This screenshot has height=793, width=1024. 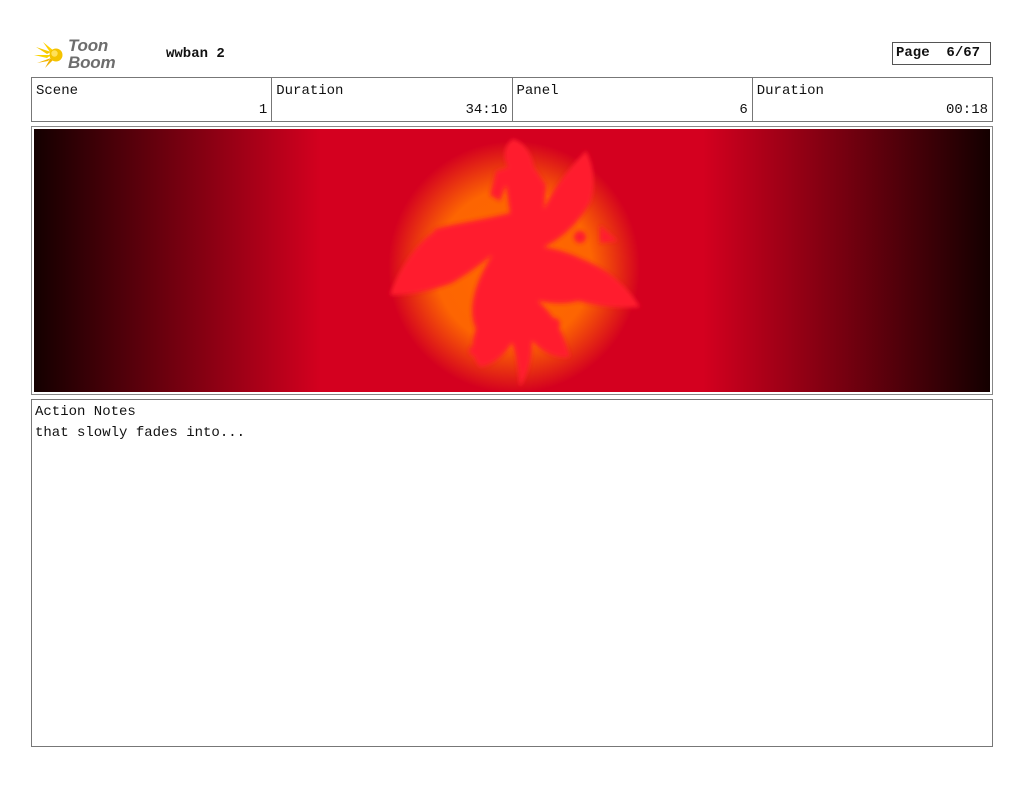 I want to click on scene-duration-label: Duration, so click(x=310, y=91).